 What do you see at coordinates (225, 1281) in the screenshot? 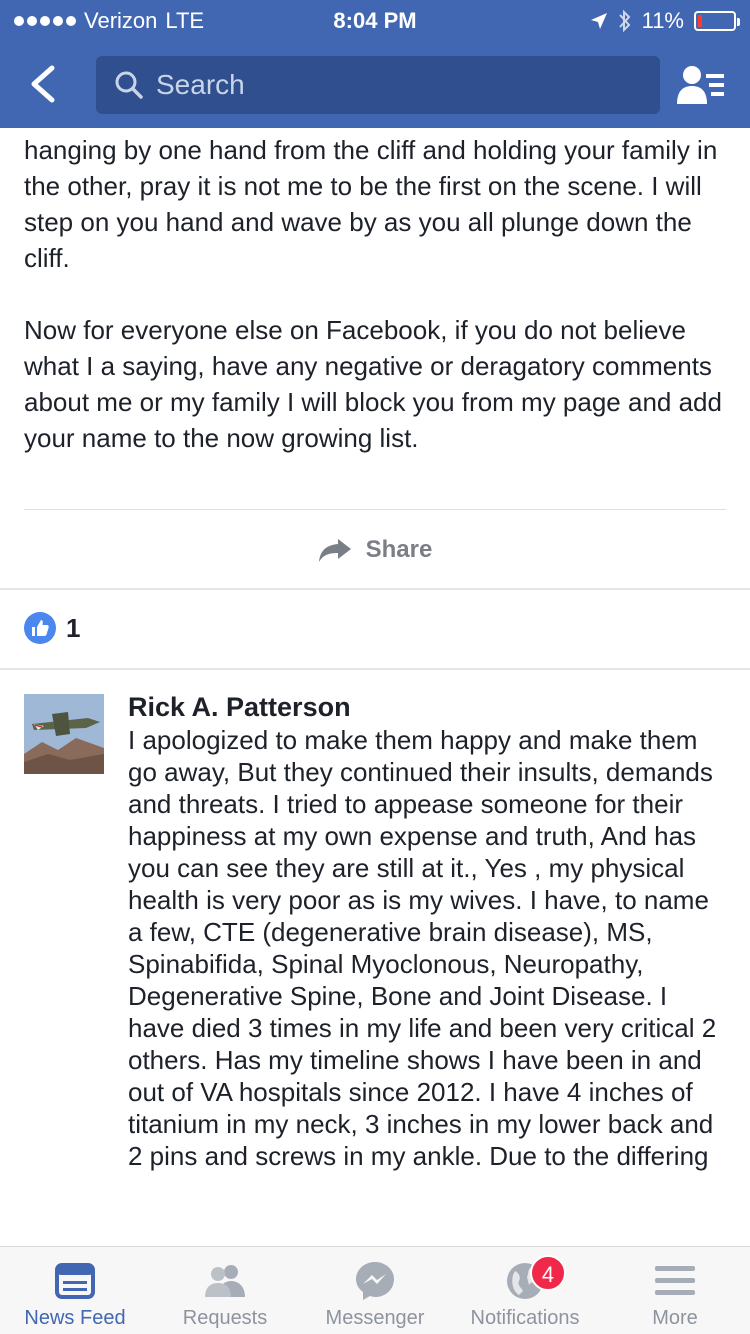
I see `friend-requests-icon` at bounding box center [225, 1281].